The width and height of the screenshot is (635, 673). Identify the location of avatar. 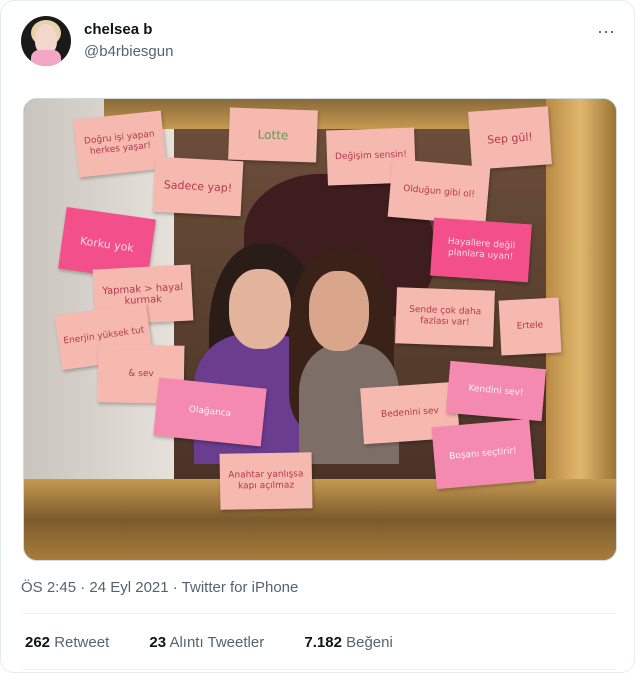
(46, 41).